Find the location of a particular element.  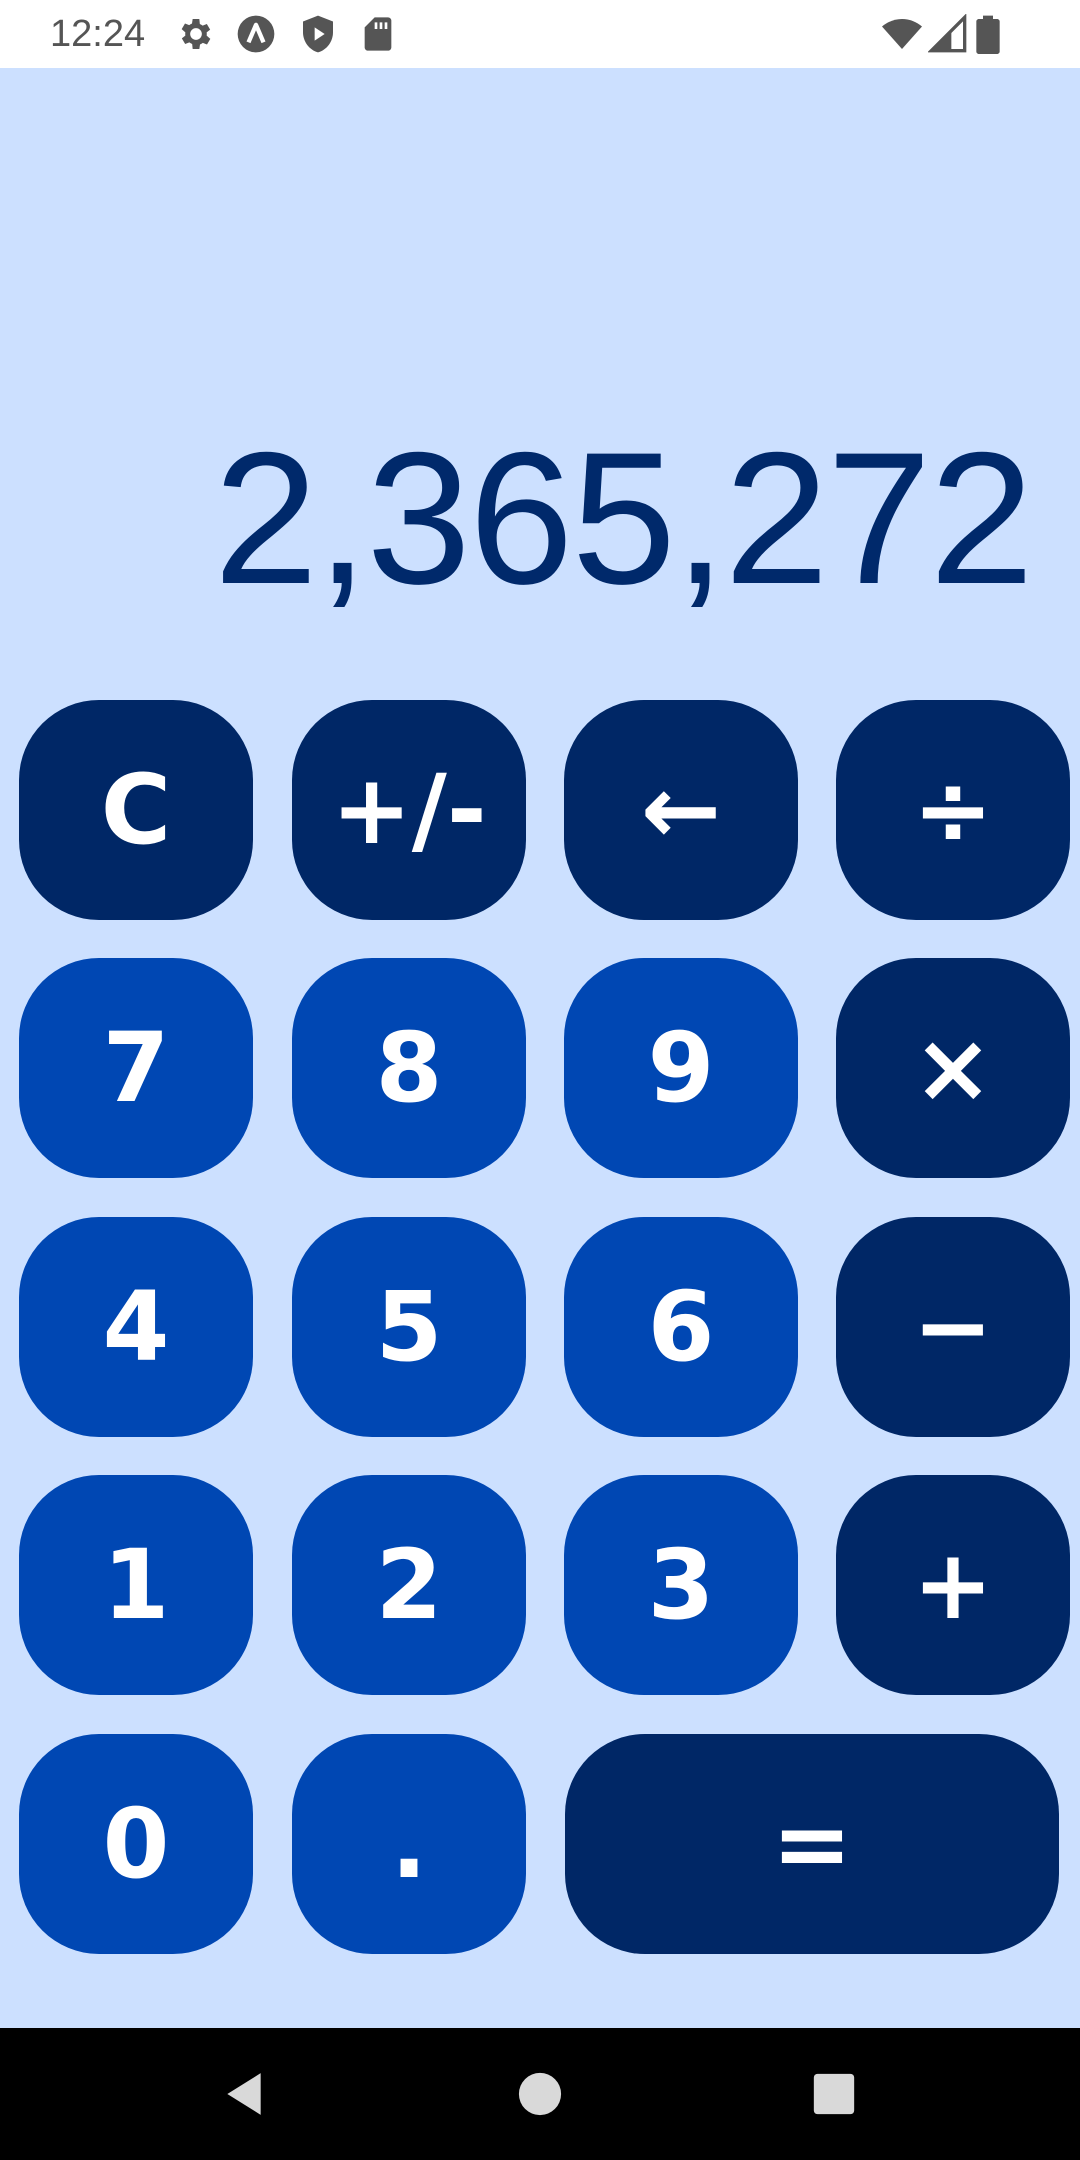

decimal-button: . is located at coordinates (409, 1844).